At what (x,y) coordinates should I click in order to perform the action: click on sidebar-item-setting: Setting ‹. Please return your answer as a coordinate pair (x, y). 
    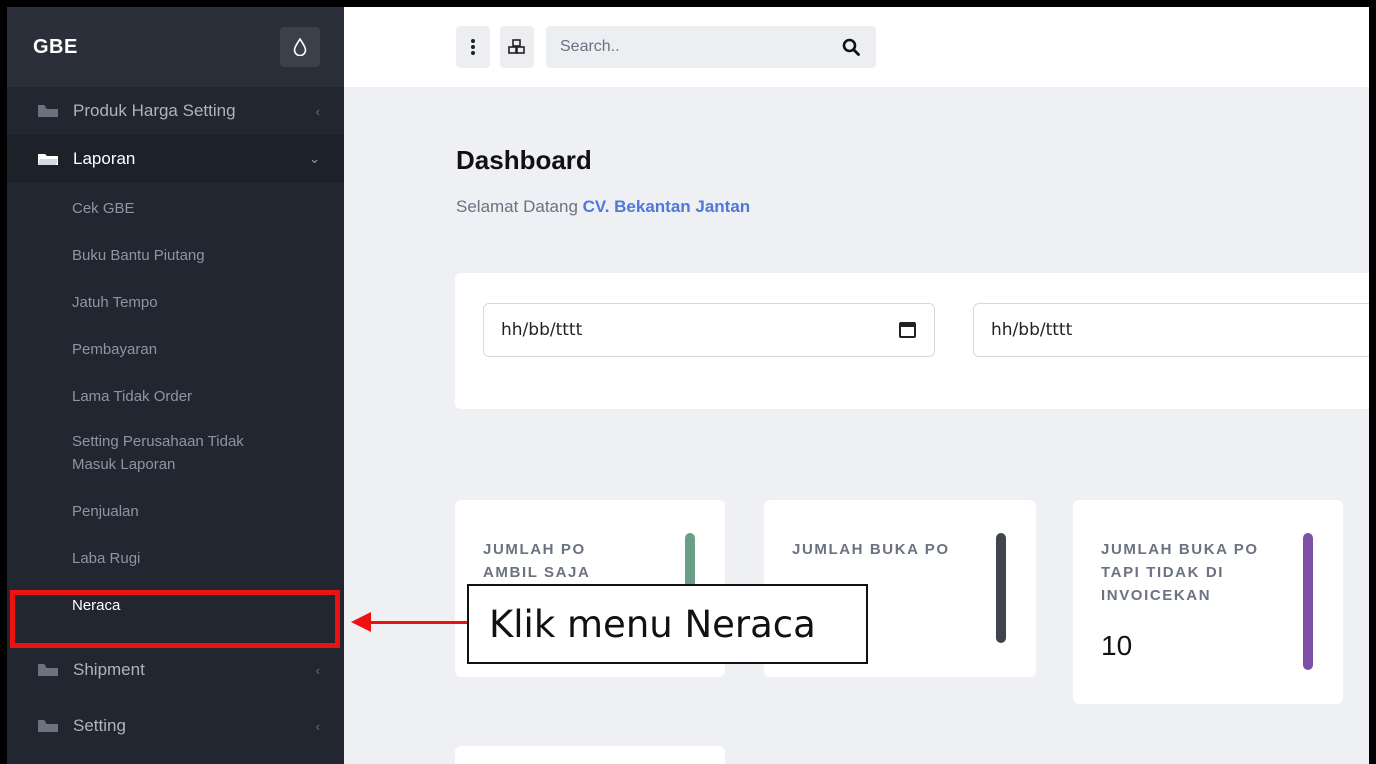
    Looking at the image, I should click on (175, 726).